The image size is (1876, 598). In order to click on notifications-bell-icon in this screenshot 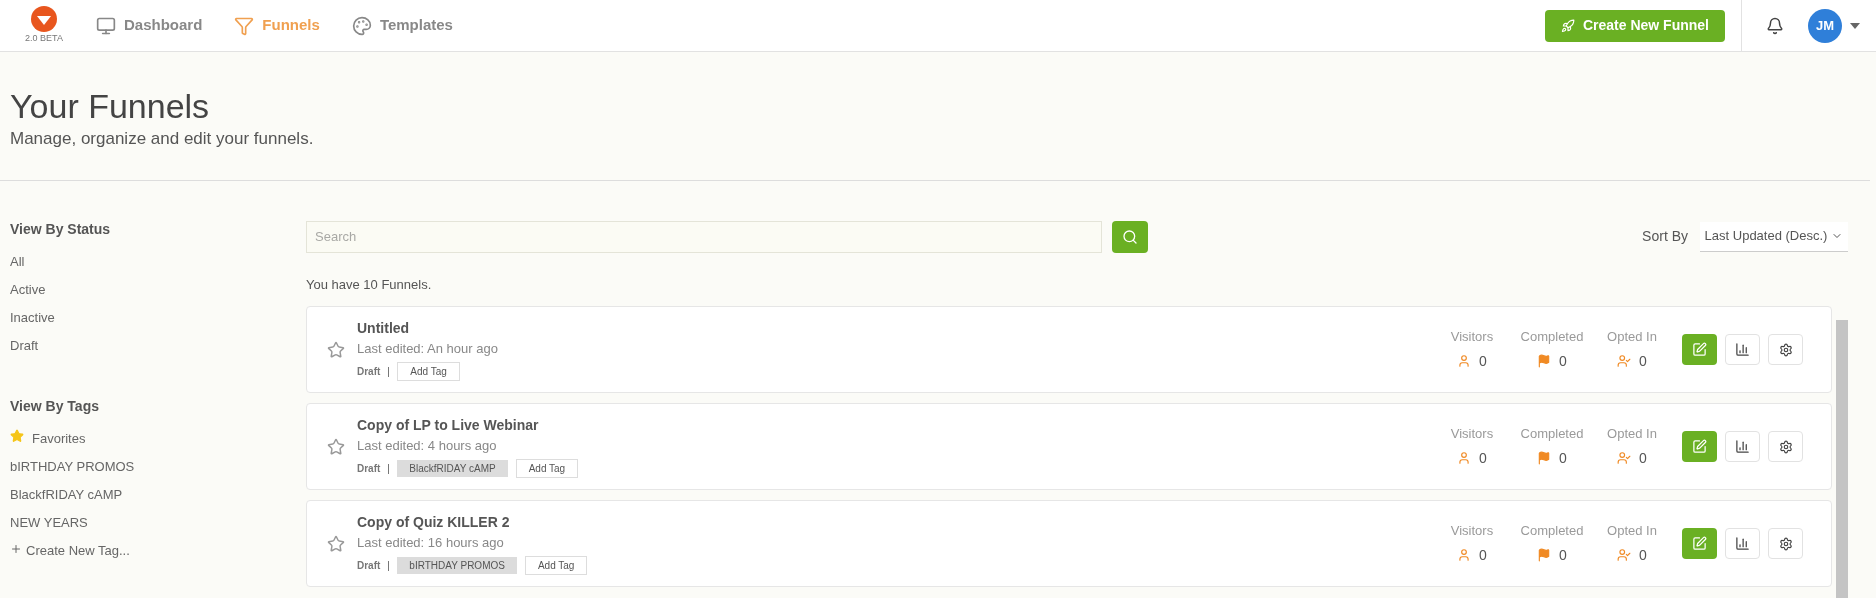, I will do `click(1775, 25)`.